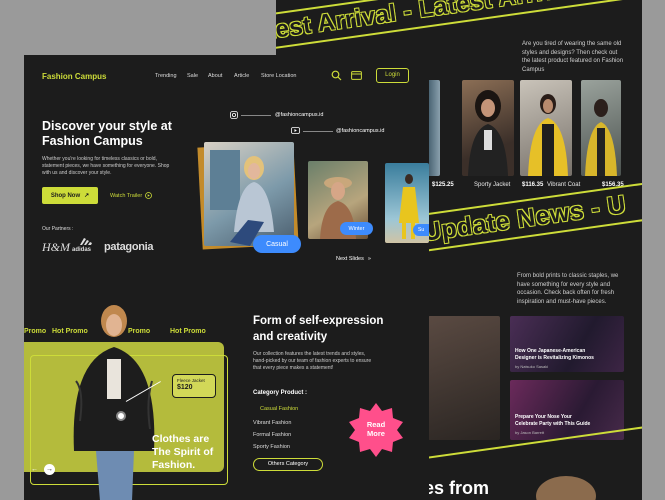 This screenshot has height=500, width=665. Describe the element at coordinates (181, 439) in the screenshot. I see `promo-headline-line1: Clothes are` at that location.